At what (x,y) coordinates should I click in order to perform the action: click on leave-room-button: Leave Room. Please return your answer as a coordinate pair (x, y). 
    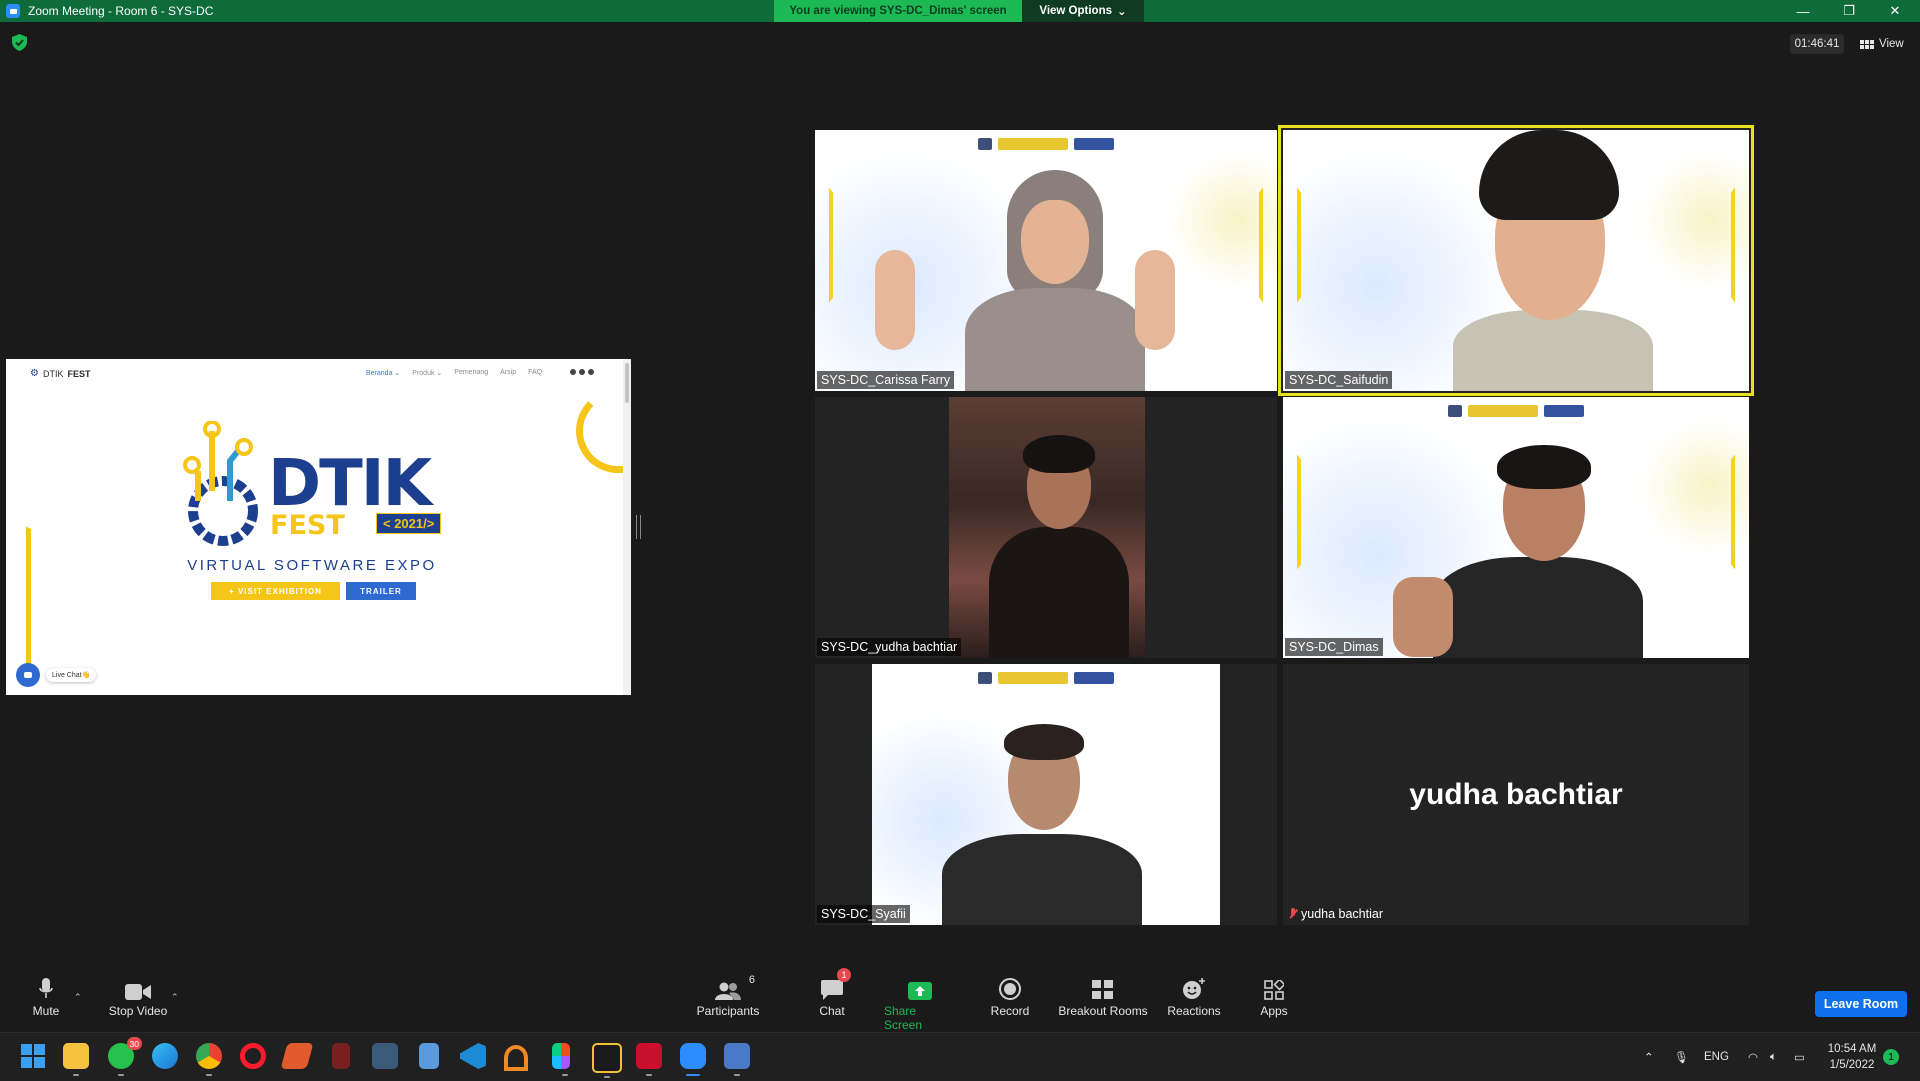
    Looking at the image, I should click on (1861, 1004).